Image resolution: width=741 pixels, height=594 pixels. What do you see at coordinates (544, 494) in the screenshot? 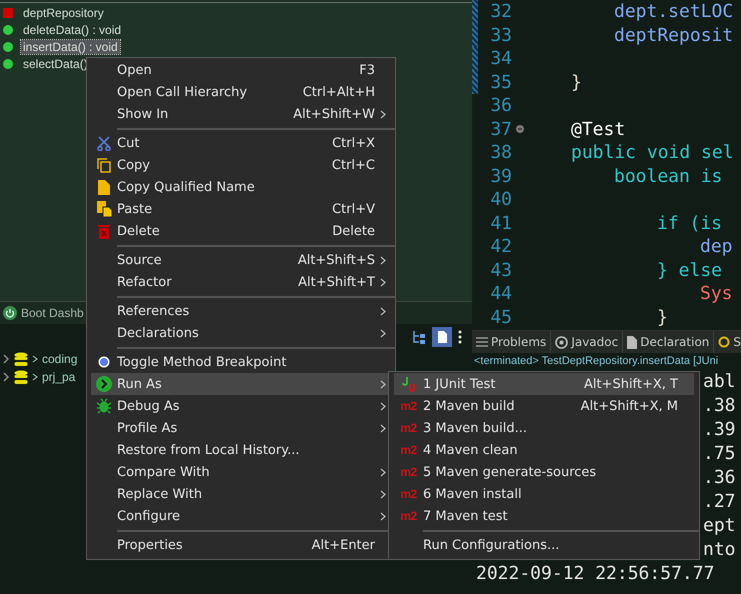
I see `menu-item: m2 6 Maven install` at bounding box center [544, 494].